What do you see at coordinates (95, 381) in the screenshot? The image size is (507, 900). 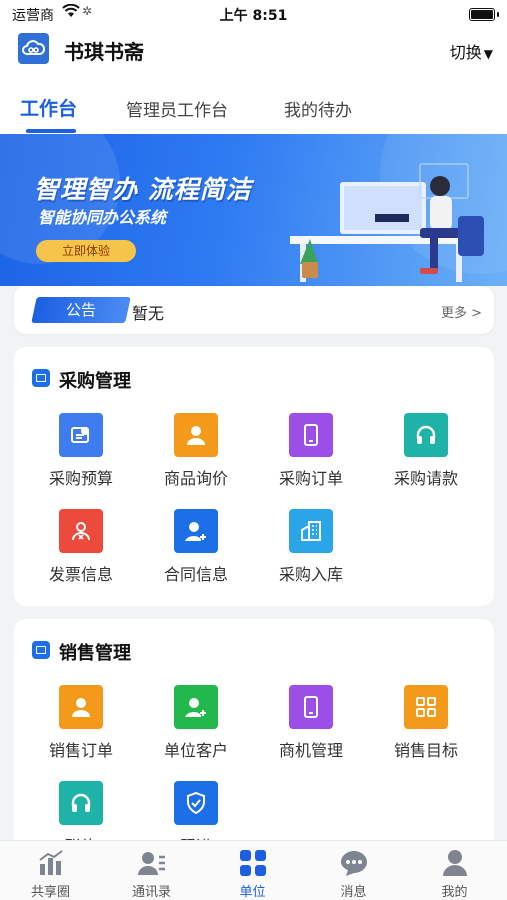 I see `section-title: 采购管理` at bounding box center [95, 381].